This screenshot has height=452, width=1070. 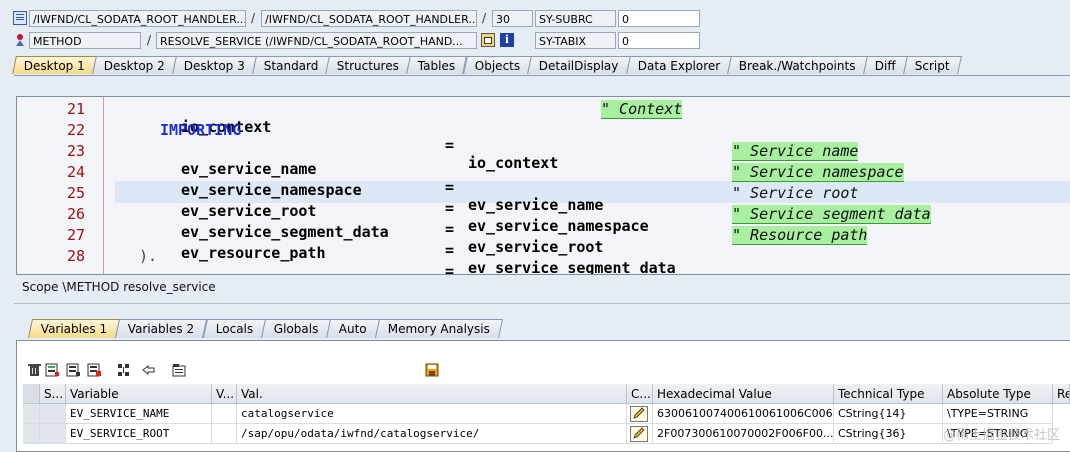 I want to click on insert-row-icon, so click(x=52, y=370).